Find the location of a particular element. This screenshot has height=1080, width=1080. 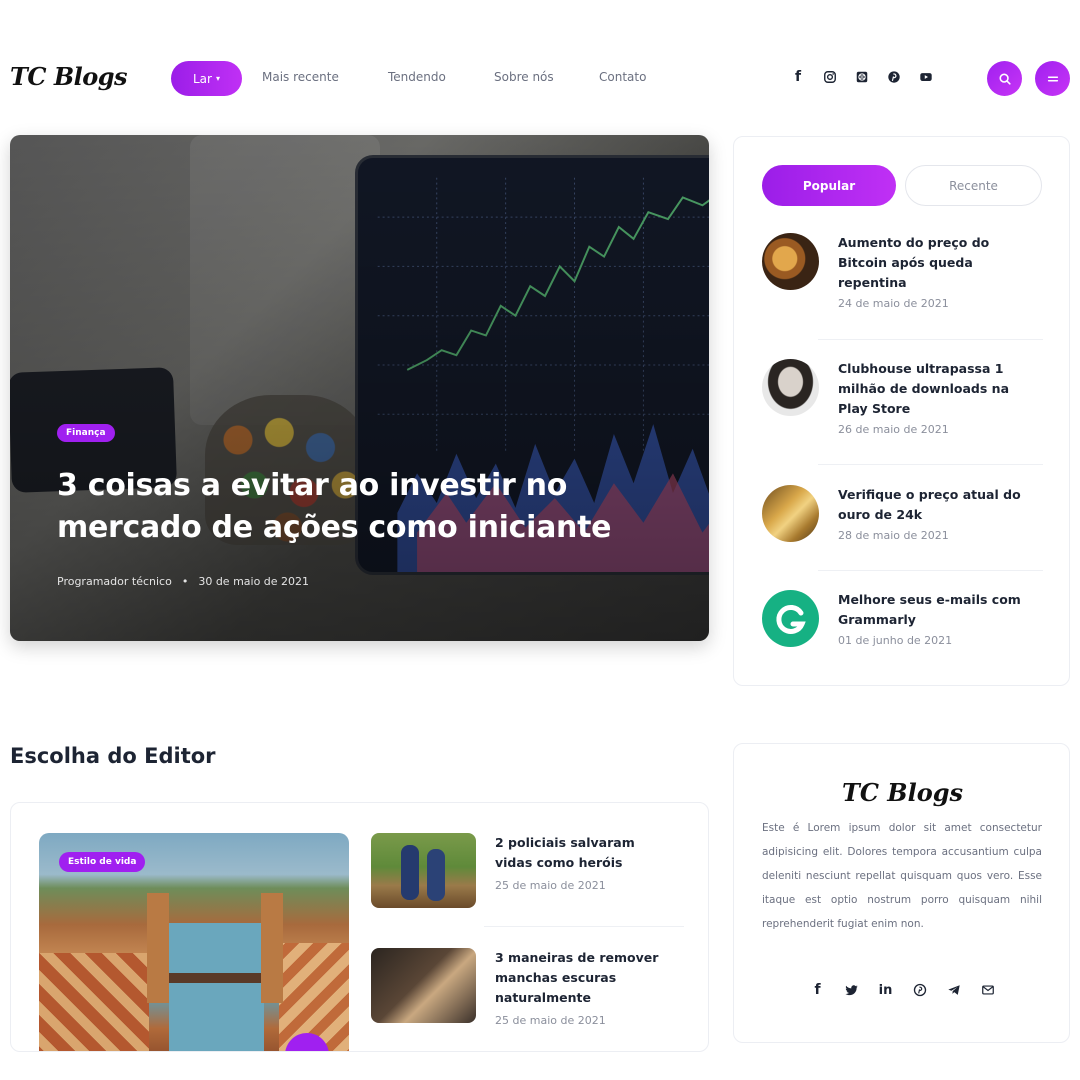

twitter-icon is located at coordinates (852, 990).